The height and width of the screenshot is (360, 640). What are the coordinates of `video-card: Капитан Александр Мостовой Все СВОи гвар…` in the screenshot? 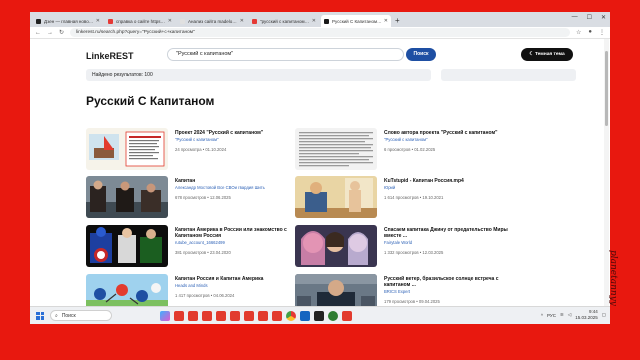 It's located at (201, 198).